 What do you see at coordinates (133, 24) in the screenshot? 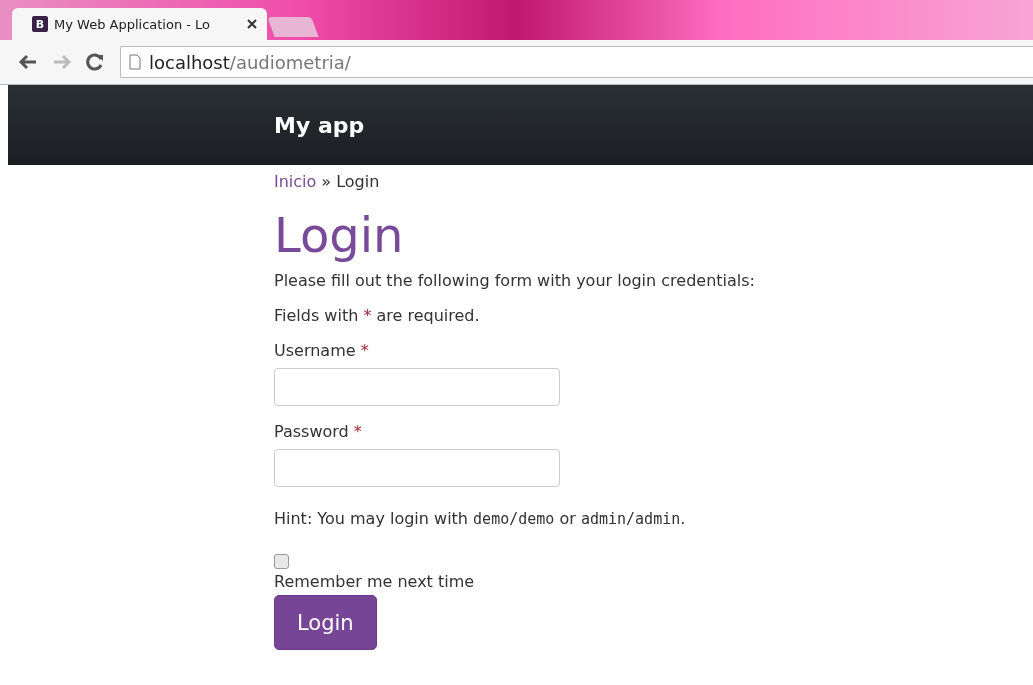
I see `tab-title: My Web Application - Lo` at bounding box center [133, 24].